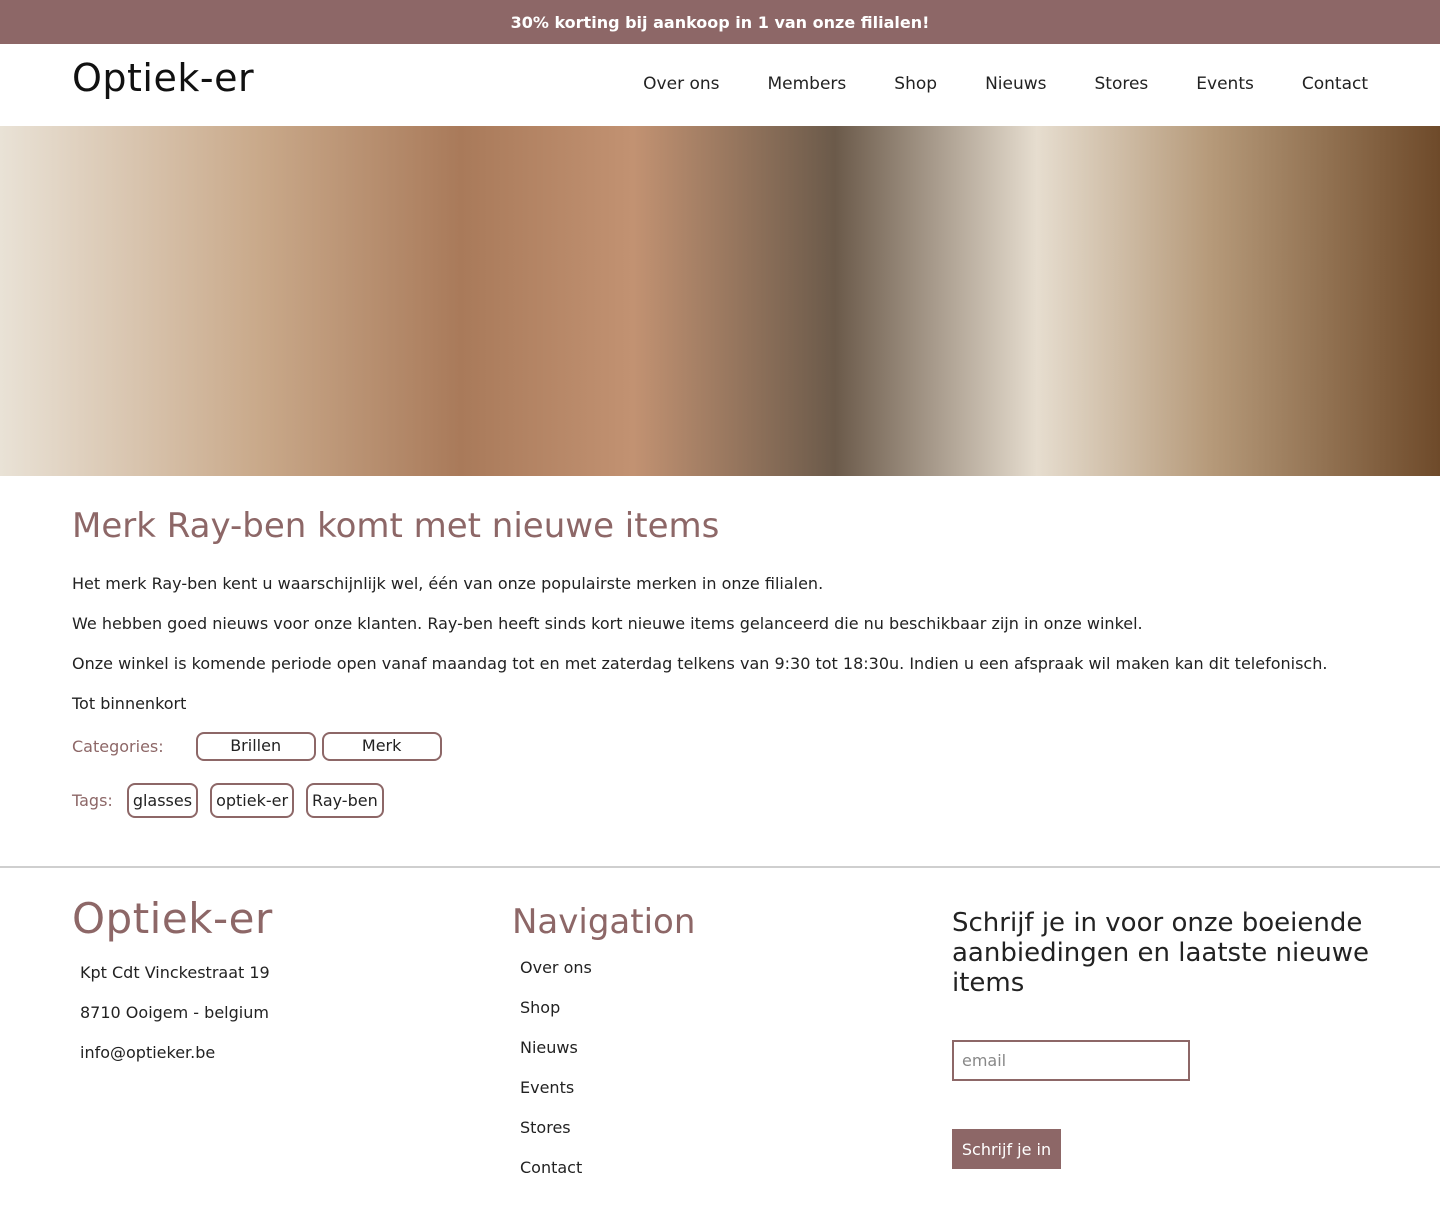 The width and height of the screenshot is (1440, 1218). Describe the element at coordinates (255, 746) in the screenshot. I see `category-chip-brillen: Brillen` at that location.